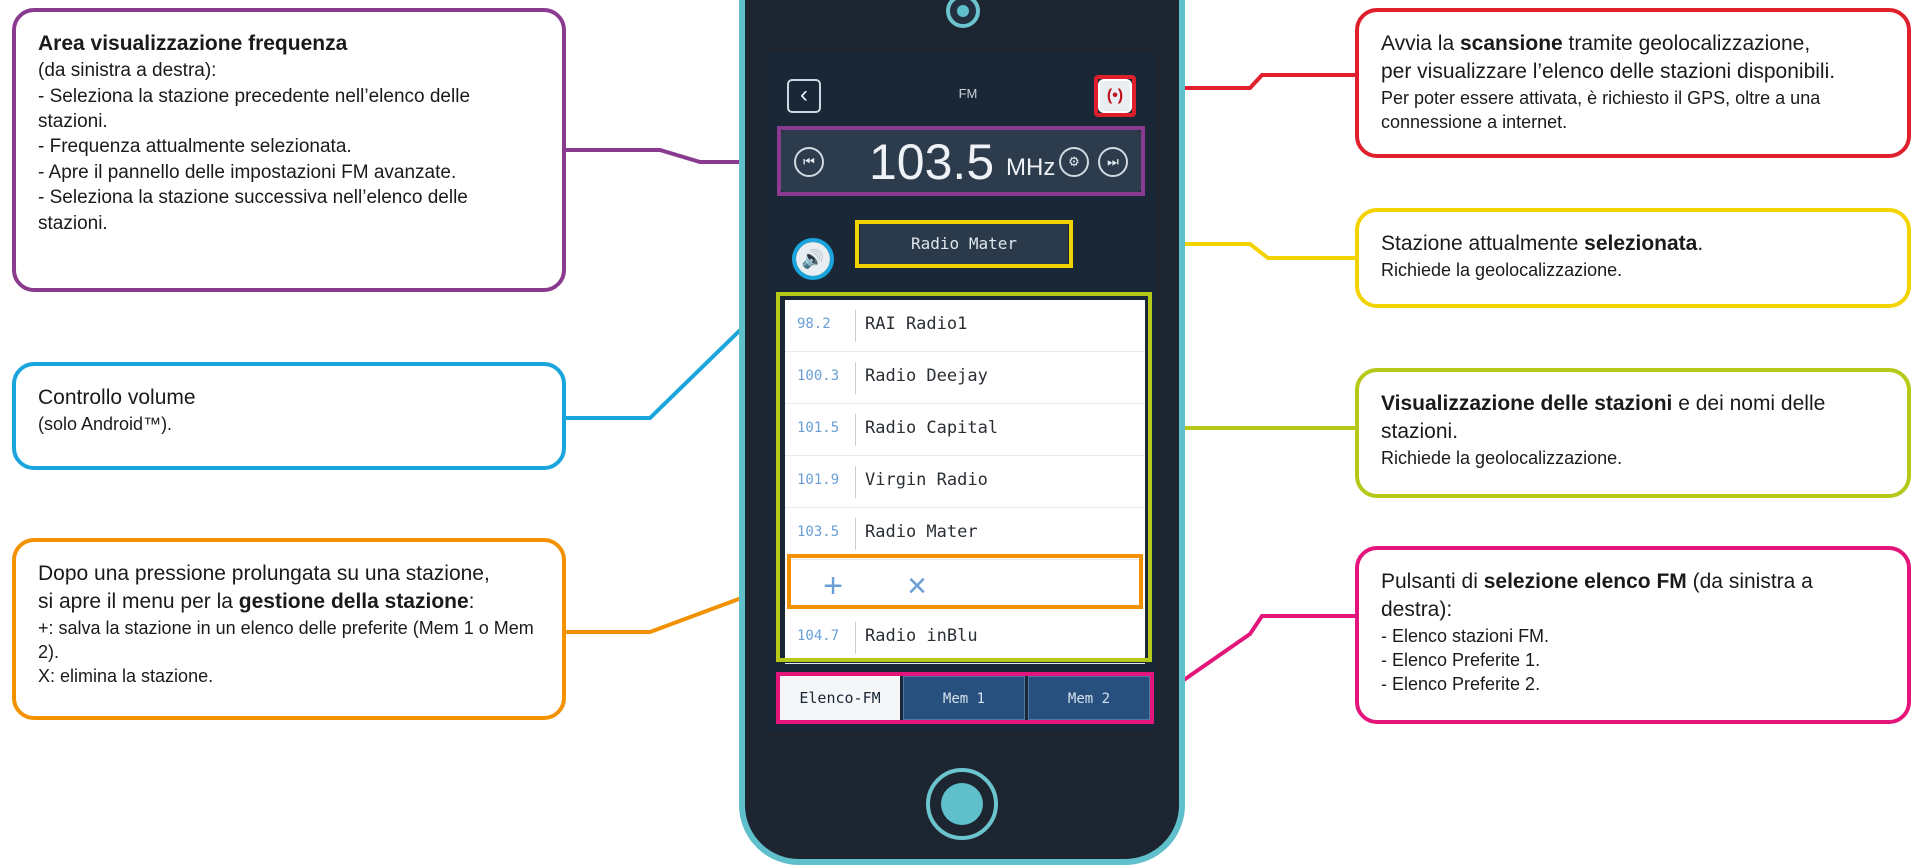 This screenshot has width=1914, height=865. I want to click on callout-text: :, so click(471, 602).